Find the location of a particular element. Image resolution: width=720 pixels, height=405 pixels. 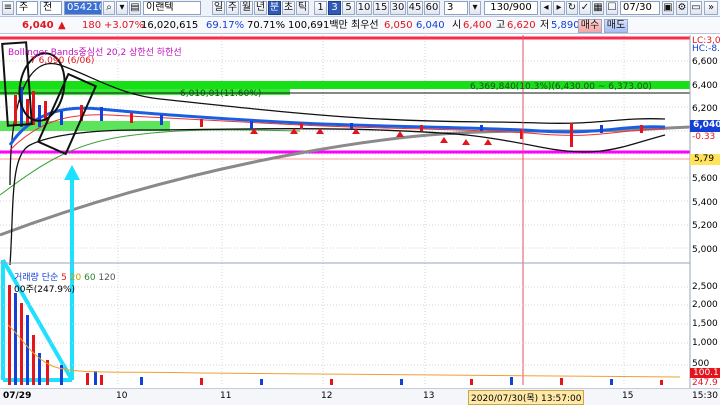

minute-1: 1 is located at coordinates (320, 8).